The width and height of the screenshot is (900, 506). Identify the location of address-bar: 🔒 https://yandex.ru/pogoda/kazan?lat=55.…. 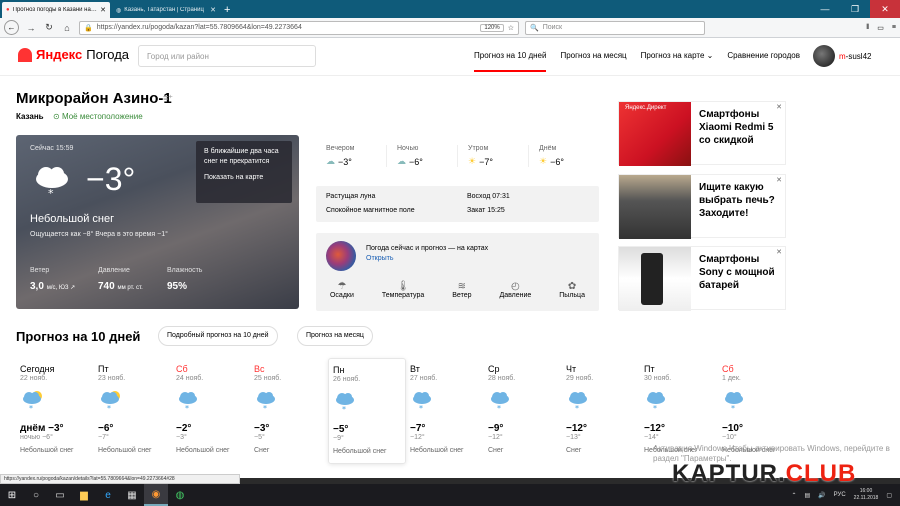
(299, 27).